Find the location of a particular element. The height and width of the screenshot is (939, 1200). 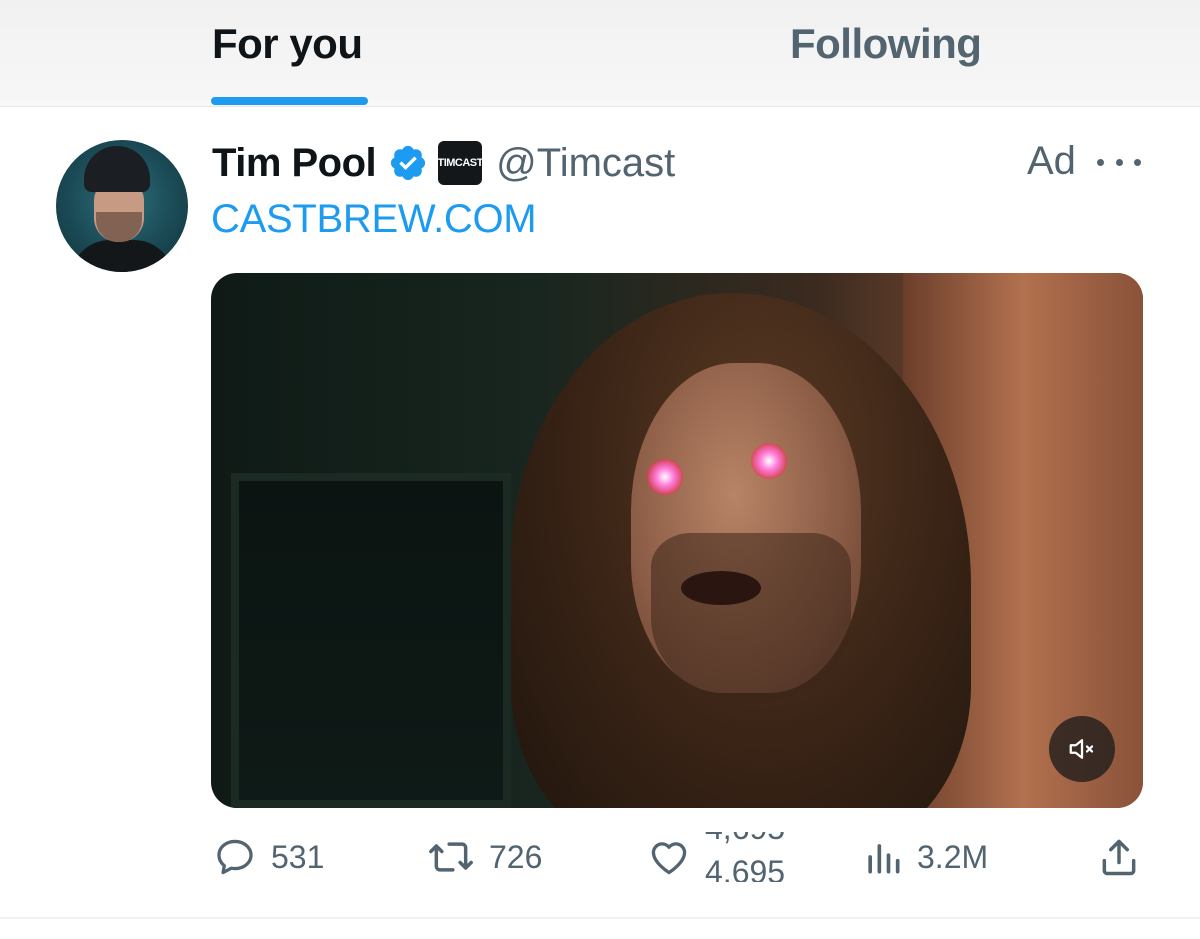

video-subject-mouth is located at coordinates (721, 588).